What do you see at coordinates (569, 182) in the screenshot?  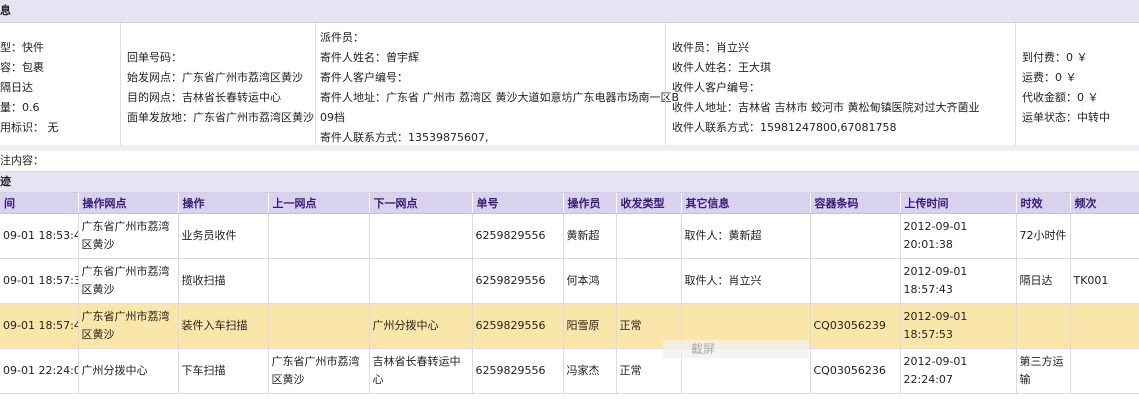 I see `track-title-bar: 迹` at bounding box center [569, 182].